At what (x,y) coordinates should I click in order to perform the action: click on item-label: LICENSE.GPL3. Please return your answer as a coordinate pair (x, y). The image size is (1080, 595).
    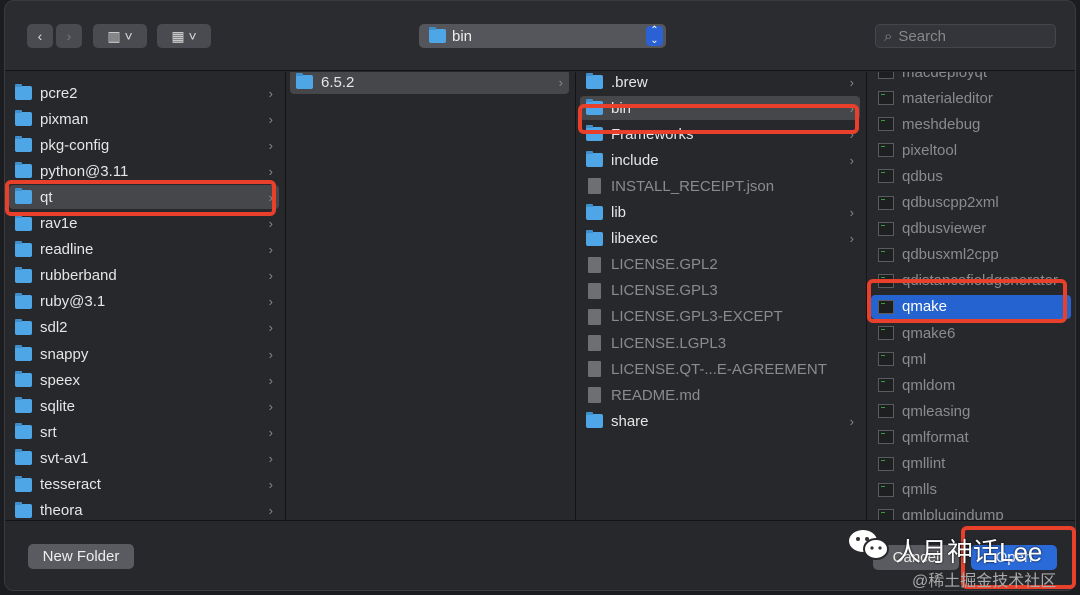
    Looking at the image, I should click on (664, 291).